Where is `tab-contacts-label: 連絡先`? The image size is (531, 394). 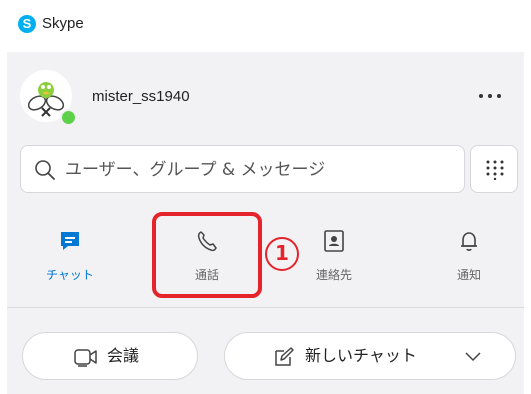
tab-contacts-label: 連絡先 is located at coordinates (333, 275).